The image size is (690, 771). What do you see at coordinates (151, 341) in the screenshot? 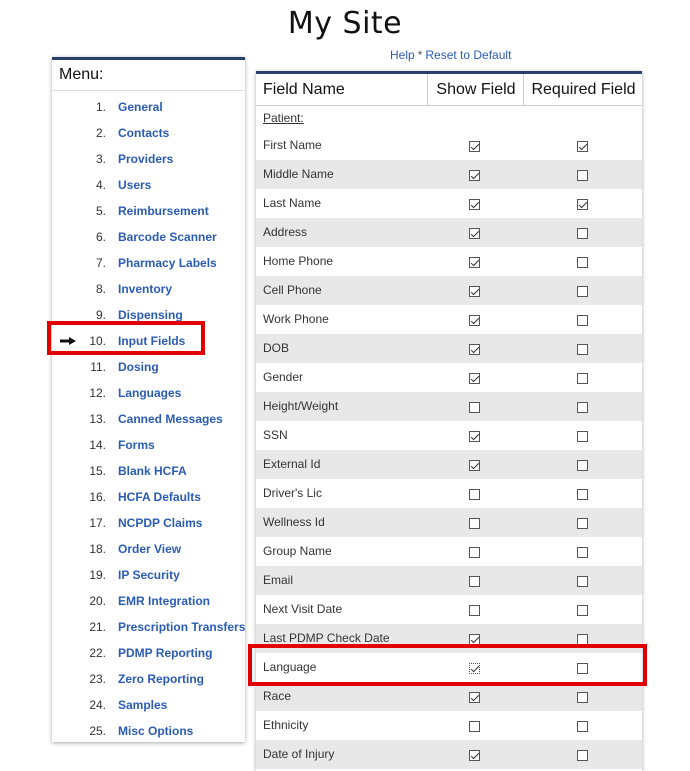
I see `menu-item-label: Input Fields` at bounding box center [151, 341].